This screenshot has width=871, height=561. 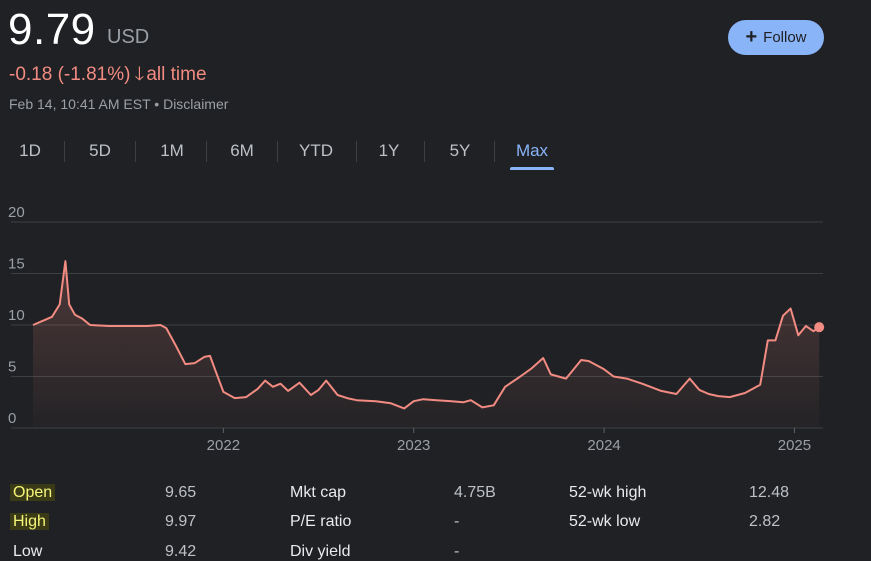 I want to click on stat-mktcap-value: 4.75B, so click(x=475, y=492).